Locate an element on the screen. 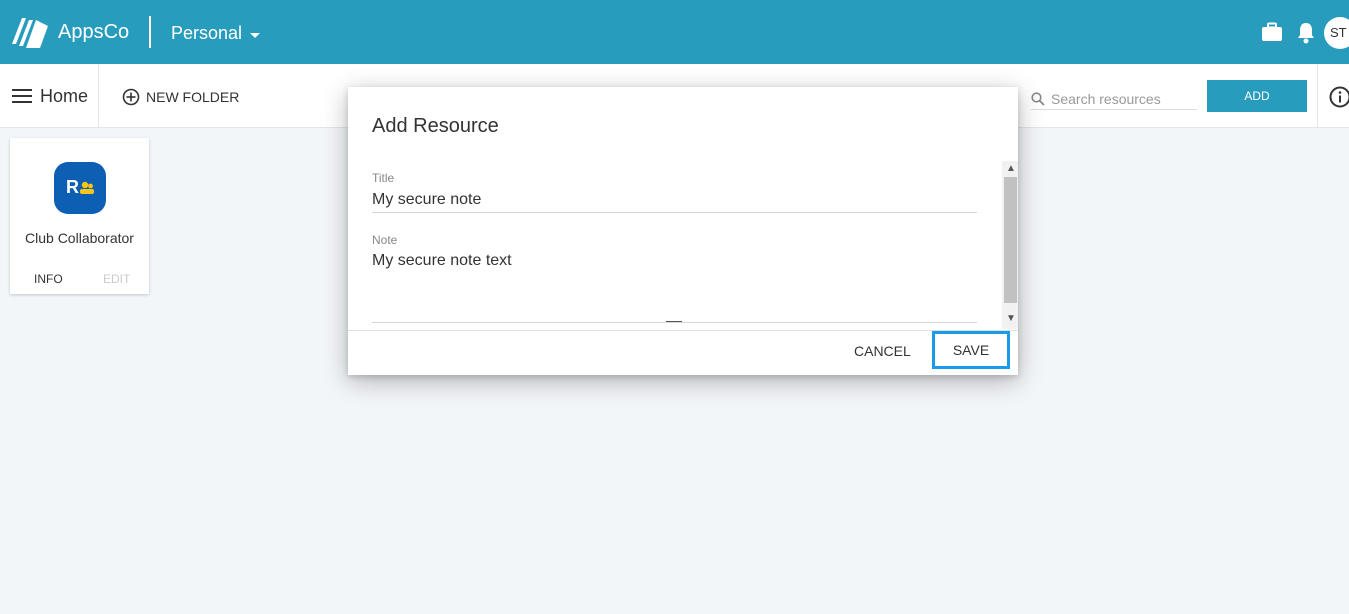  avatar: ST is located at coordinates (1336, 33).